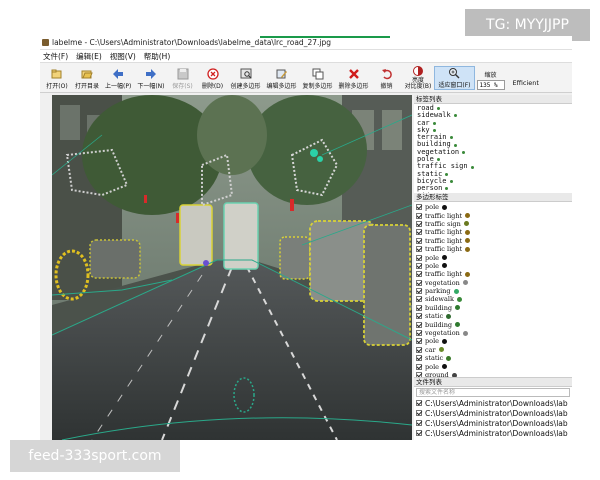  I want to click on next-image-button: 下一幅(N), so click(150, 79).